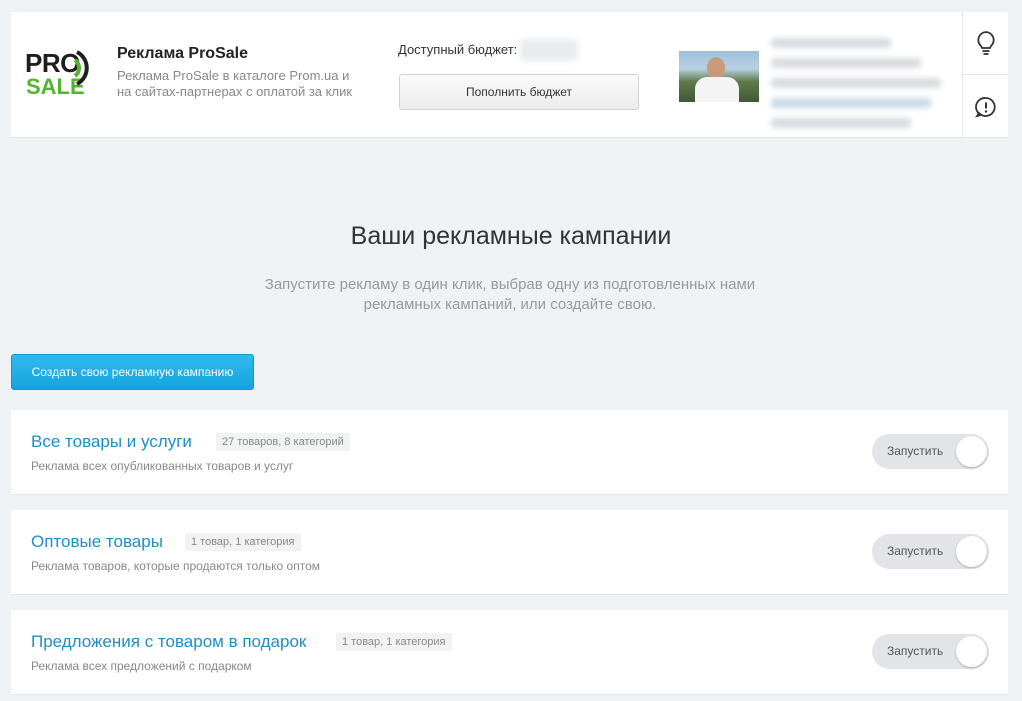 Image resolution: width=1022 pixels, height=701 pixels. What do you see at coordinates (859, 82) in the screenshot?
I see `user-info-blurred` at bounding box center [859, 82].